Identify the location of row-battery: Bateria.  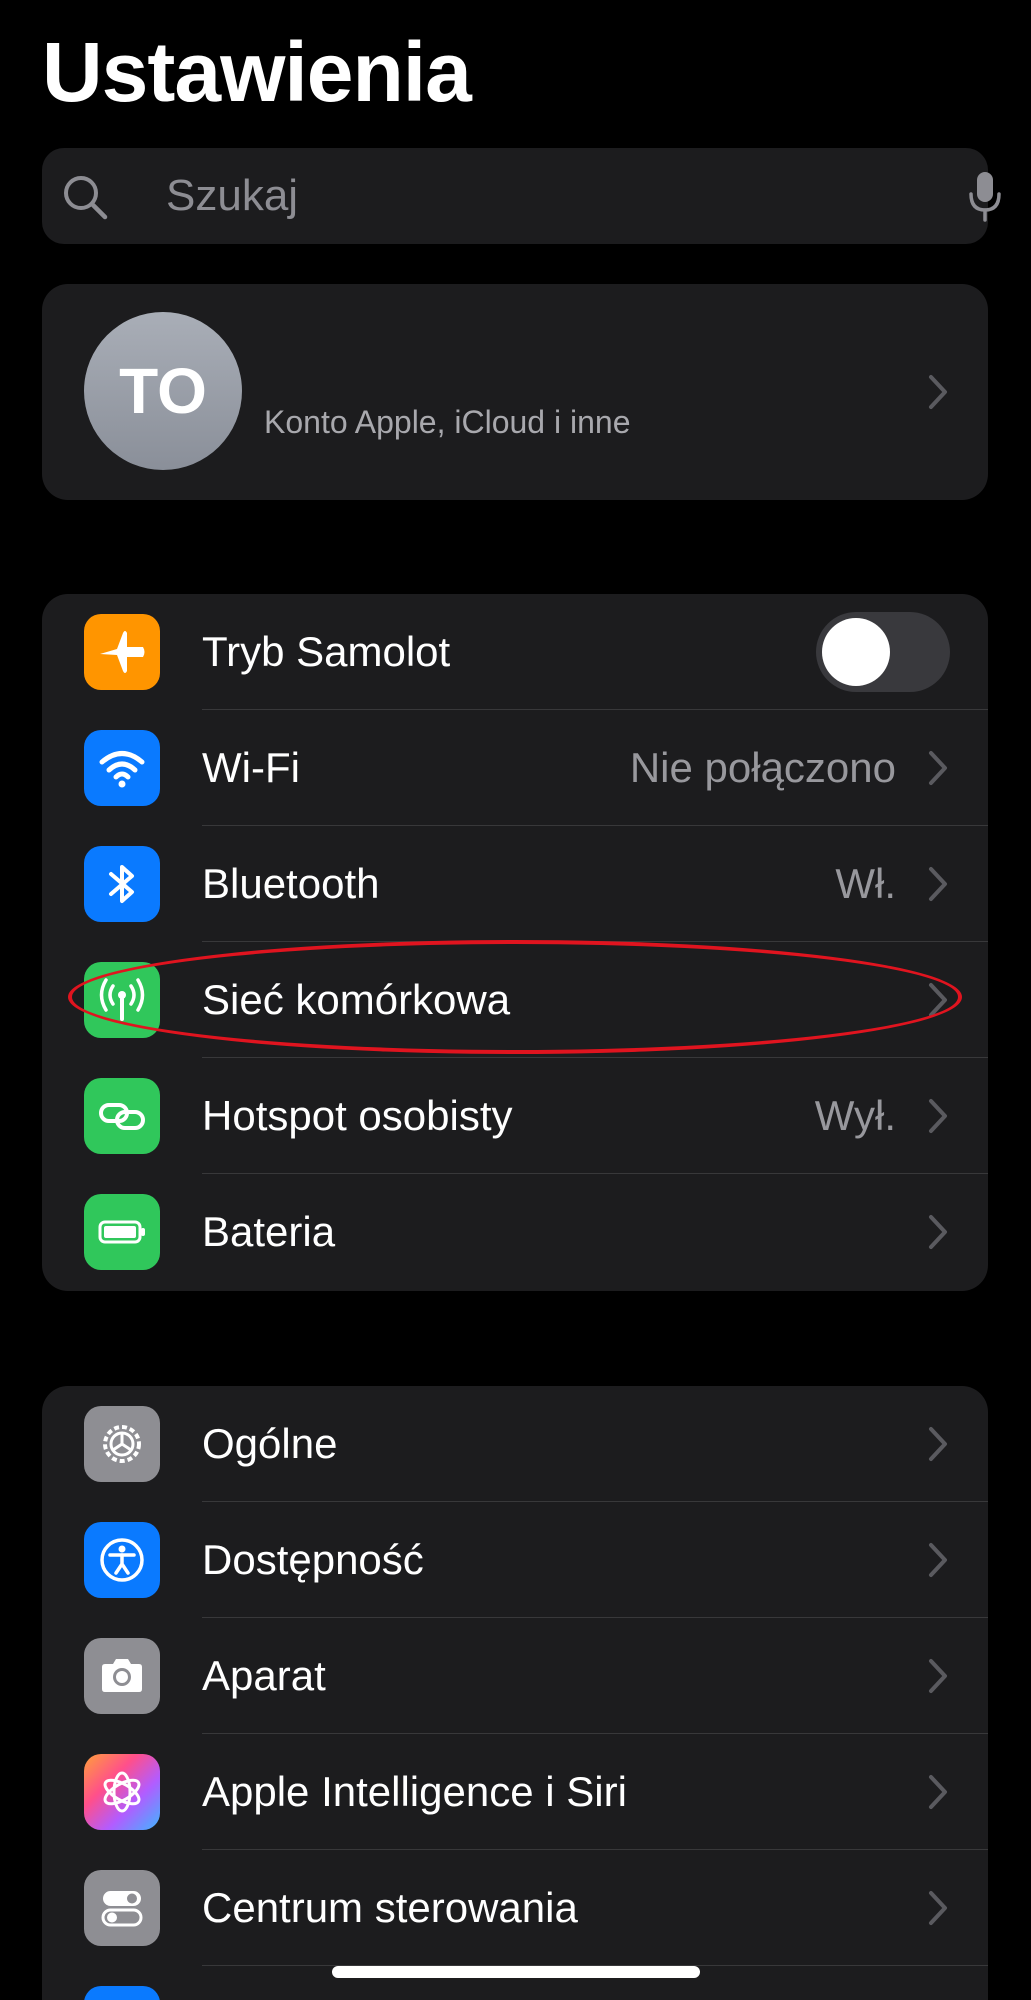
(515, 1232).